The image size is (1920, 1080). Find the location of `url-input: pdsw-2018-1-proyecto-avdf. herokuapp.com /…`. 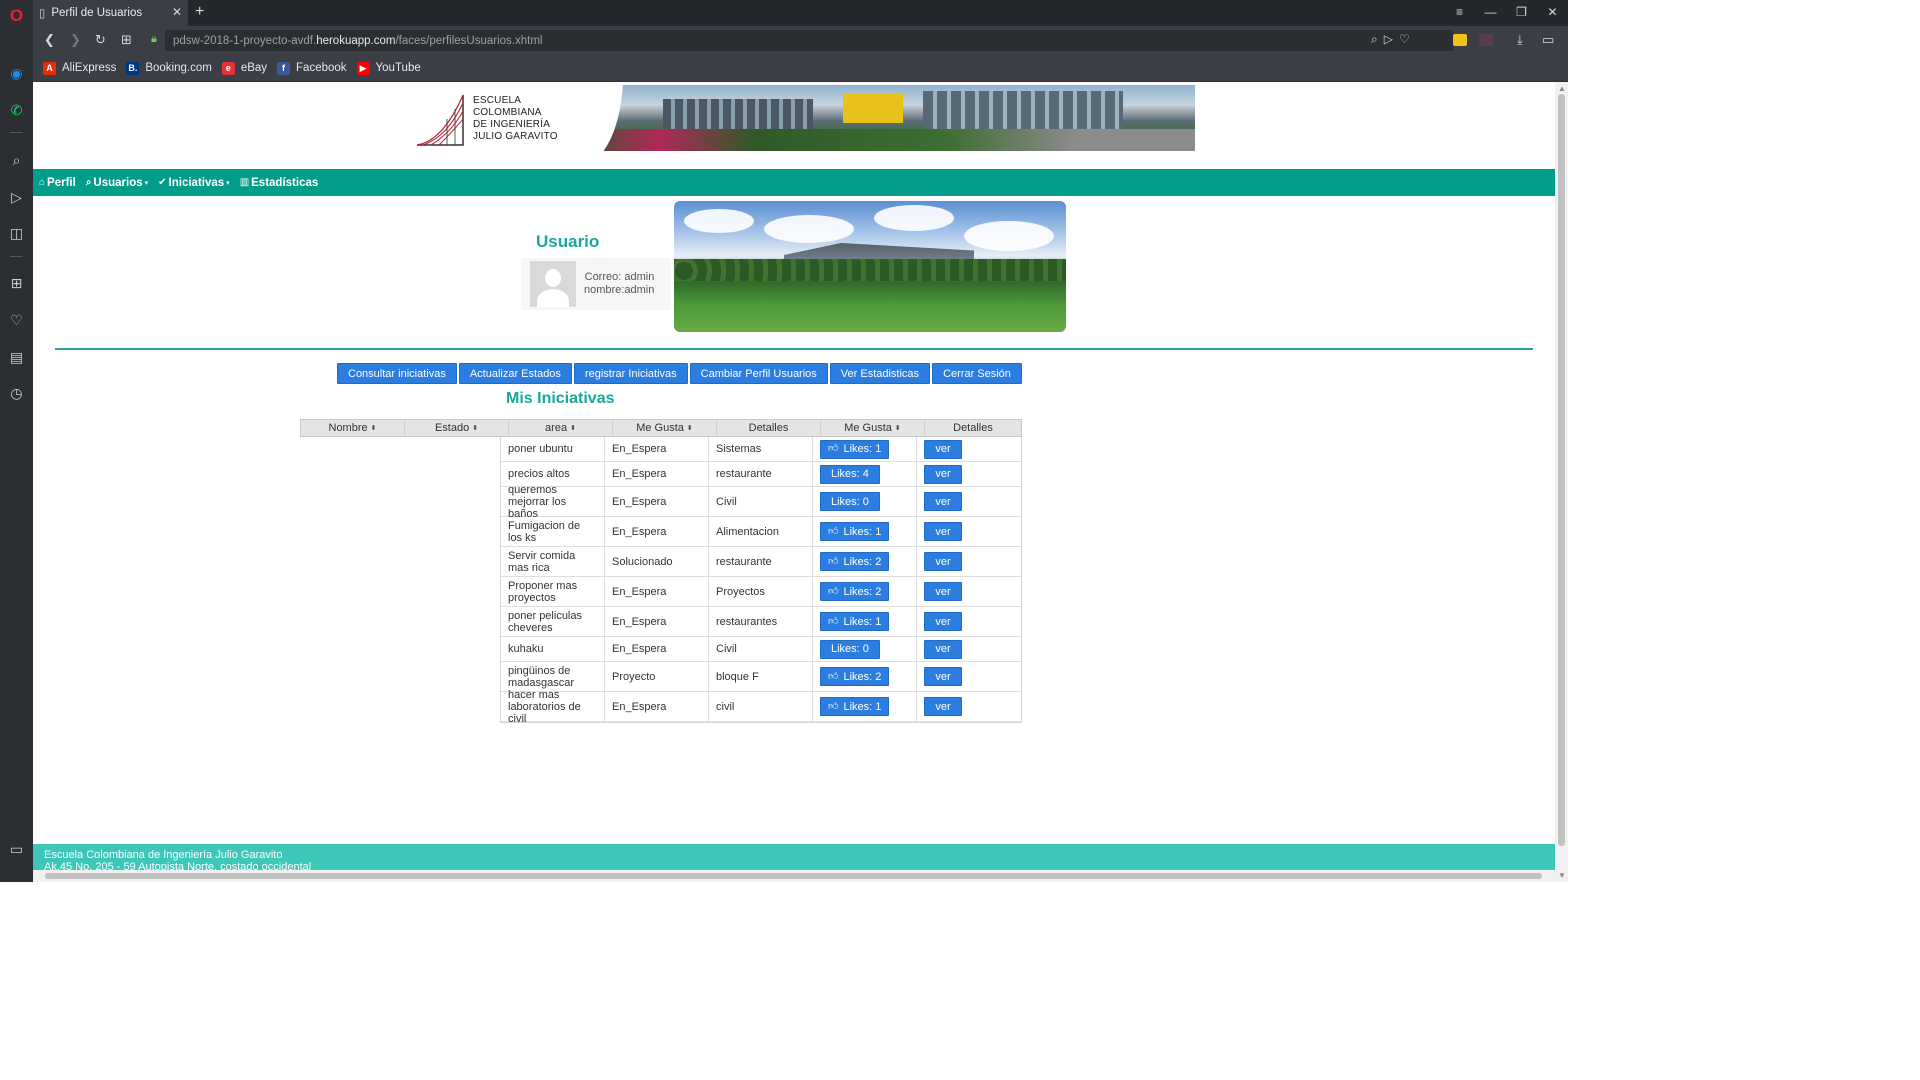

url-input: pdsw-2018-1-proyecto-avdf. herokuapp.com /… is located at coordinates (809, 40).